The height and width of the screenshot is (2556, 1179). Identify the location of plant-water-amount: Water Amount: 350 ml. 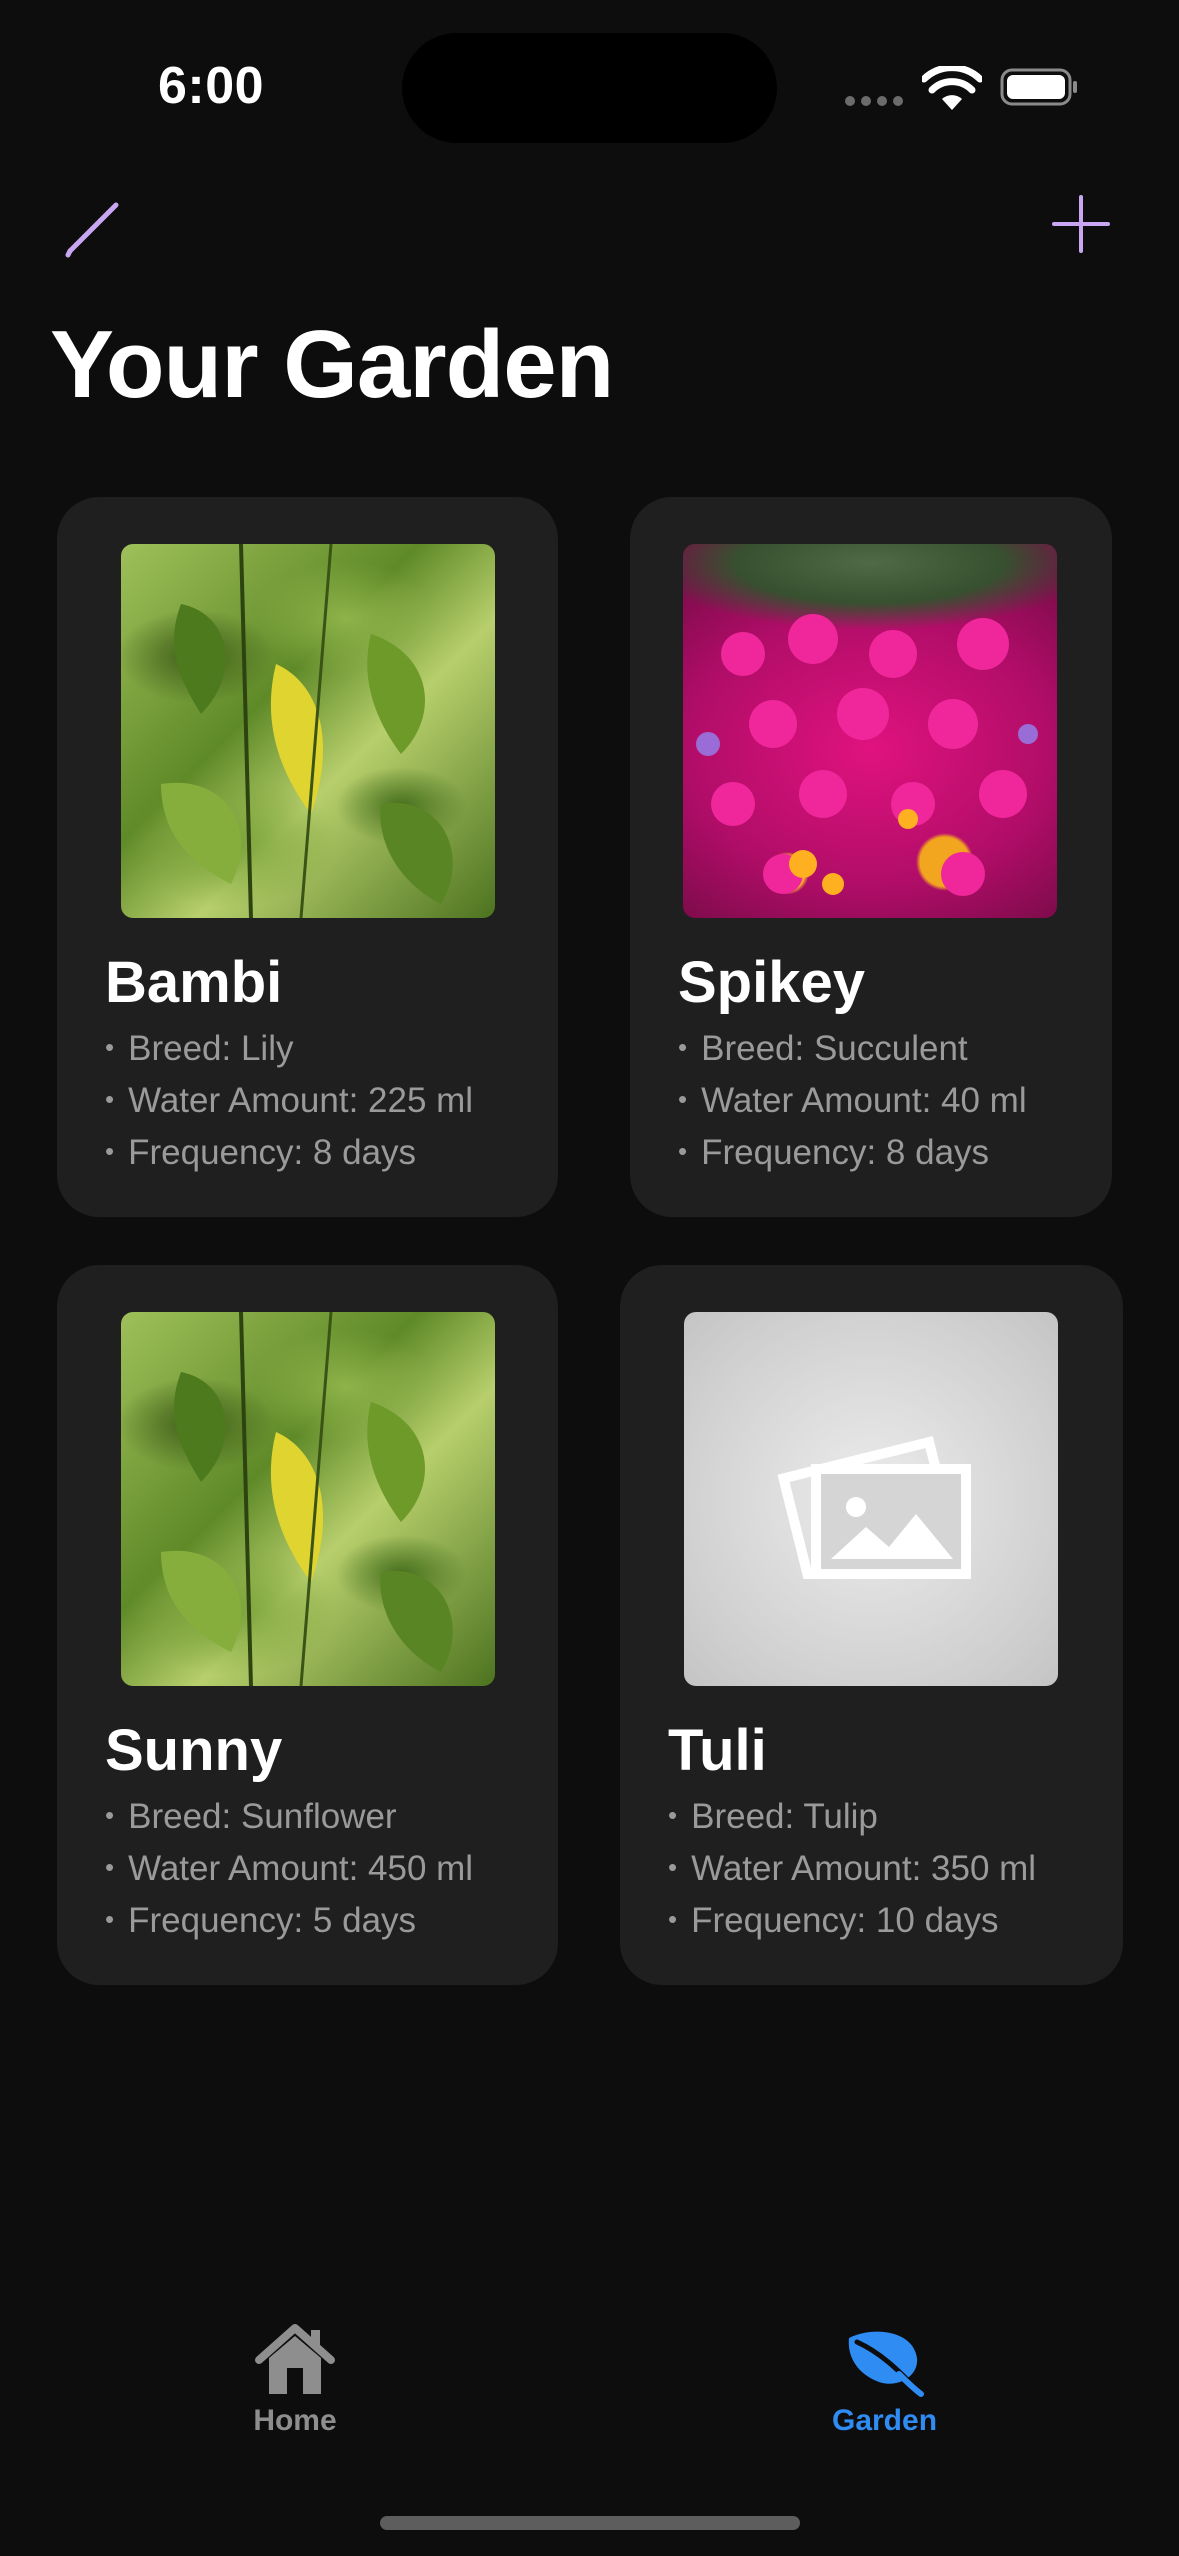
(852, 1870).